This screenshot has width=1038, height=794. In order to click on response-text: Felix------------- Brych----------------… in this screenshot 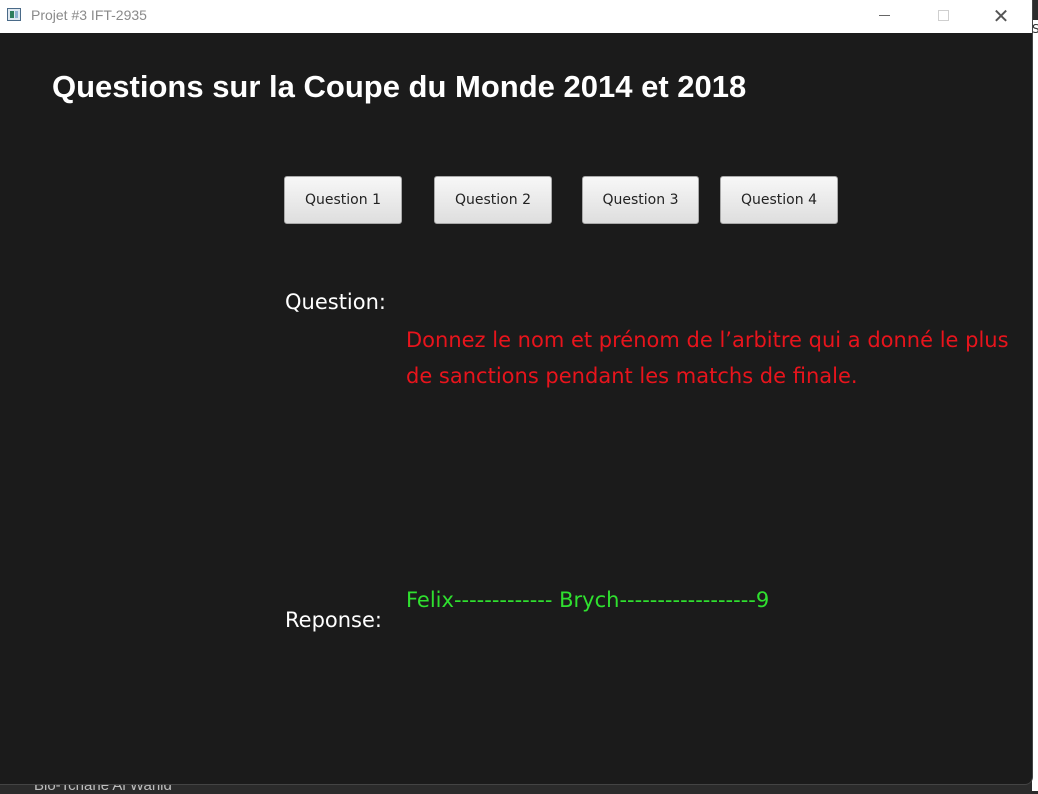, I will do `click(588, 600)`.